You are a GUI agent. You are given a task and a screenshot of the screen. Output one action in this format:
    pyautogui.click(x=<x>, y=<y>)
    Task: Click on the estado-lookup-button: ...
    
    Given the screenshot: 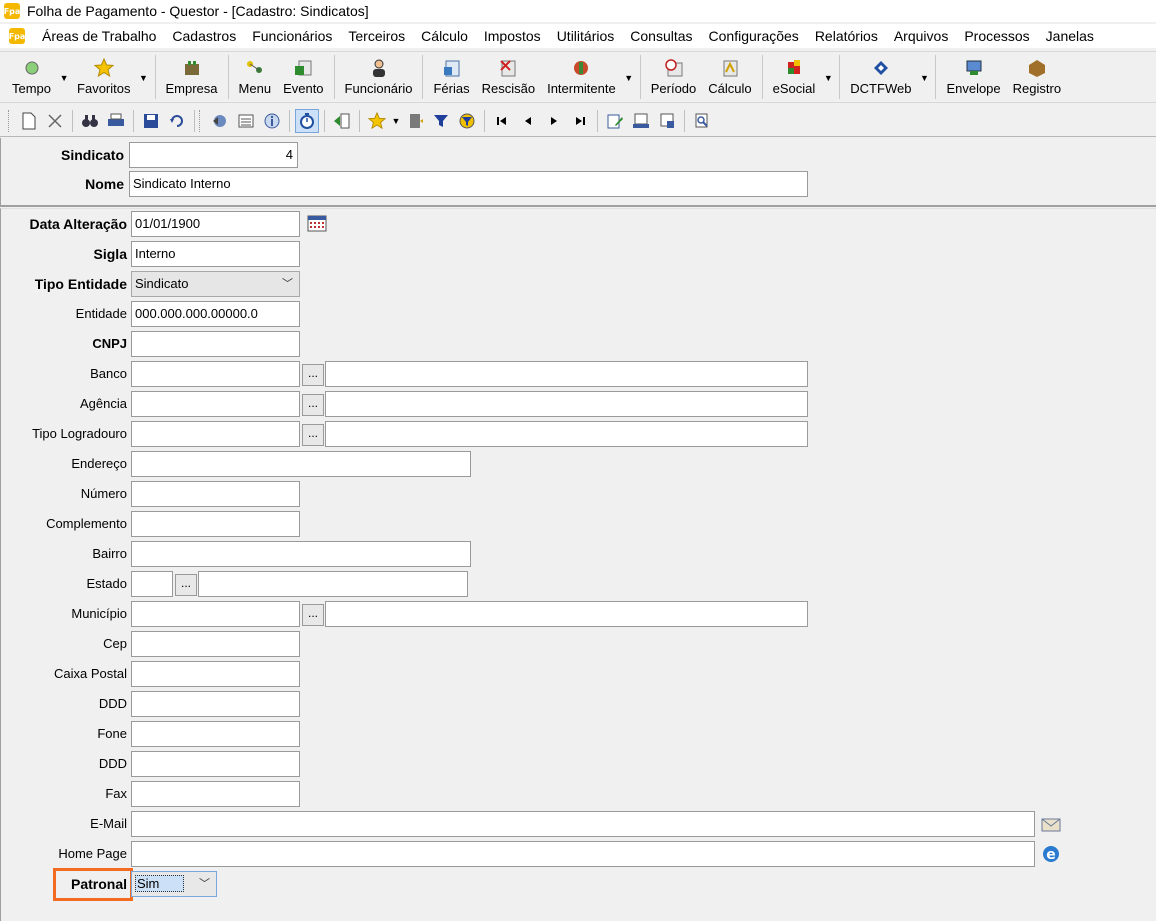 What is the action you would take?
    pyautogui.click(x=186, y=585)
    